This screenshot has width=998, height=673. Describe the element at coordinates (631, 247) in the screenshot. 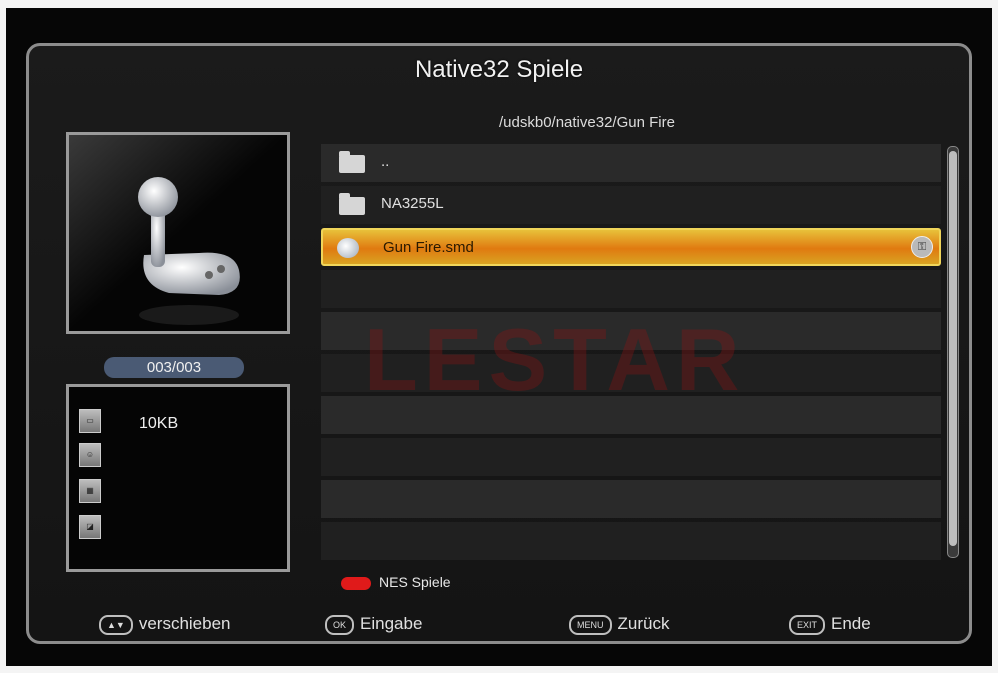

I see `list-item-selected: Gun Fire.smd ⚿` at that location.